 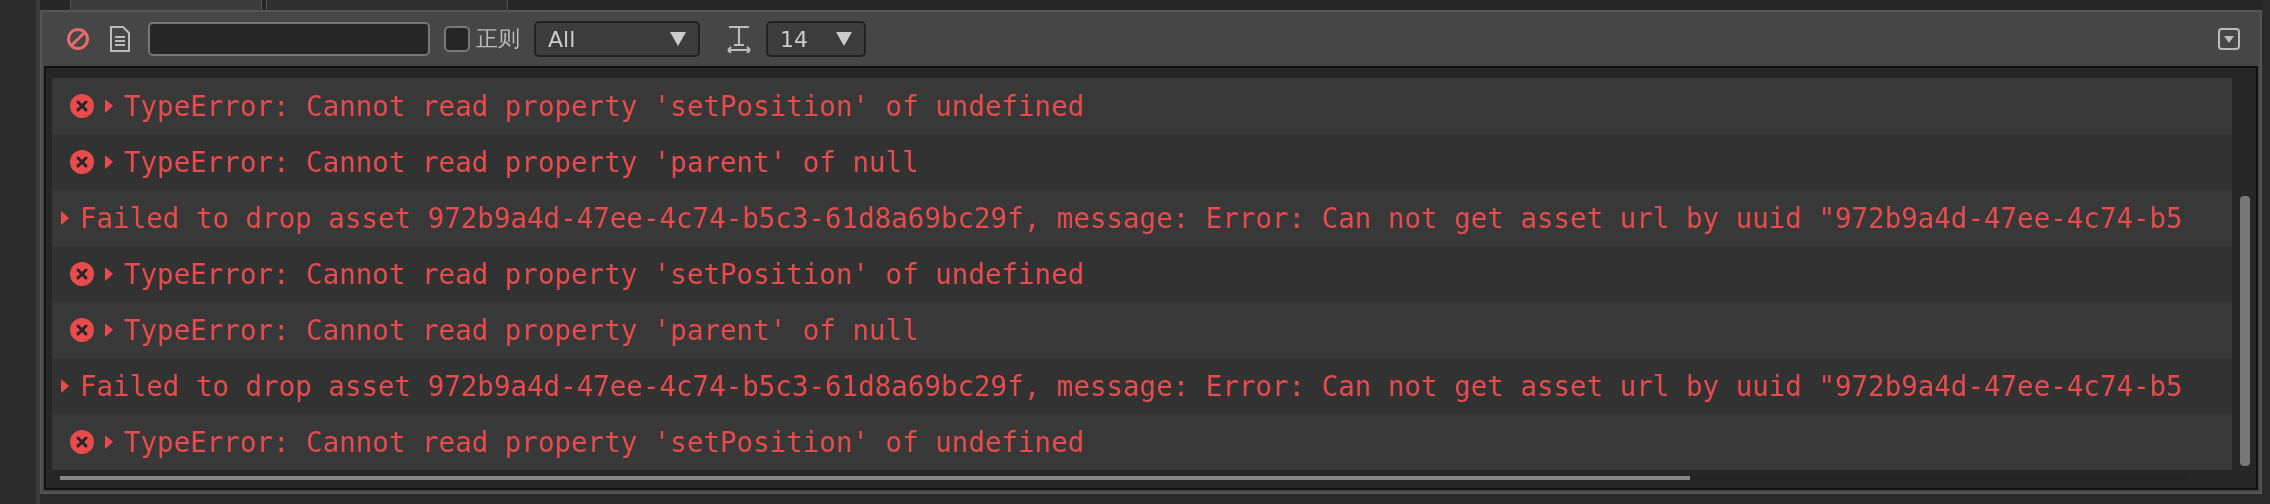 What do you see at coordinates (78, 39) in the screenshot?
I see `clear-button` at bounding box center [78, 39].